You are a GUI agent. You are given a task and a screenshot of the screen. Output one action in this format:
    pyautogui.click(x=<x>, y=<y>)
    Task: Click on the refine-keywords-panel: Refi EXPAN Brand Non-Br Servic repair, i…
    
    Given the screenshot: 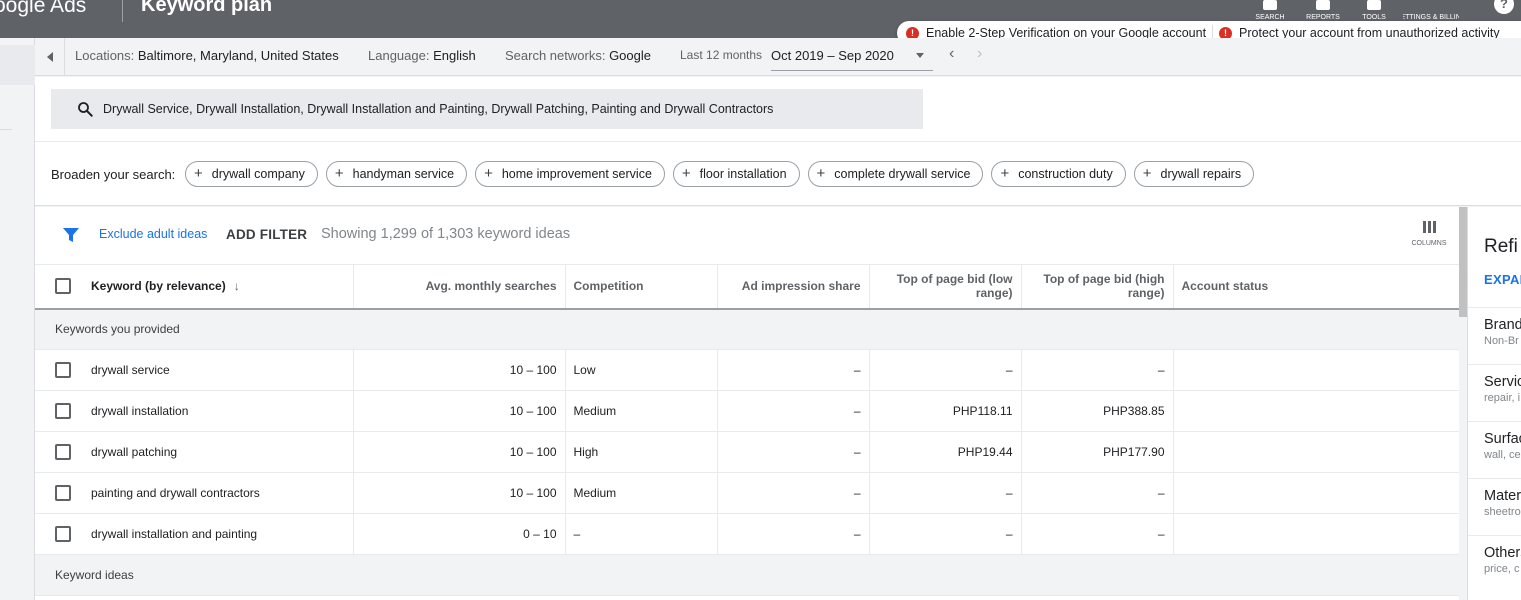 What is the action you would take?
    pyautogui.click(x=1494, y=403)
    